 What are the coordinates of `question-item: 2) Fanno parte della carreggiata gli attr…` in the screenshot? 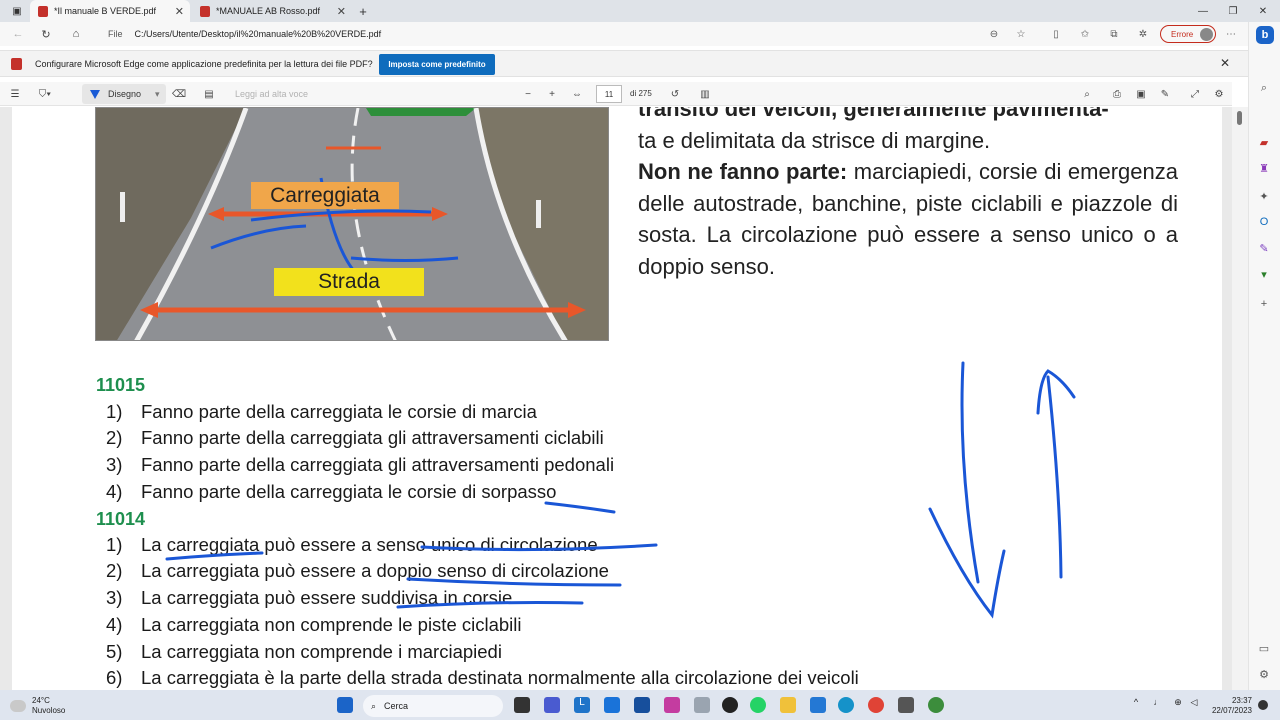 It's located at (355, 437).